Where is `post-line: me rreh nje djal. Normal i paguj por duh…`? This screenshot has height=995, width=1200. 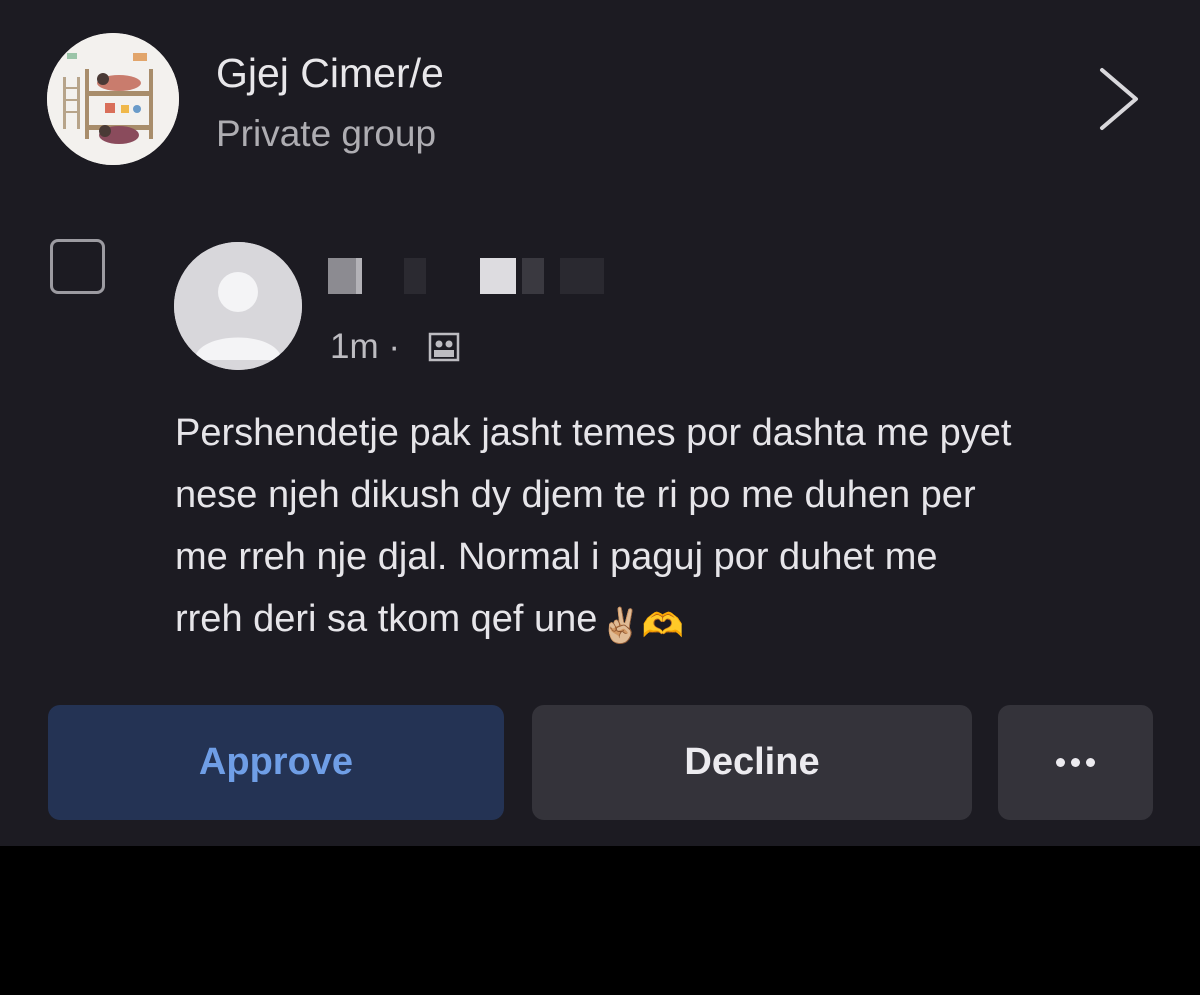
post-line: me rreh nje djal. Normal i paguj por duh… is located at coordinates (556, 557).